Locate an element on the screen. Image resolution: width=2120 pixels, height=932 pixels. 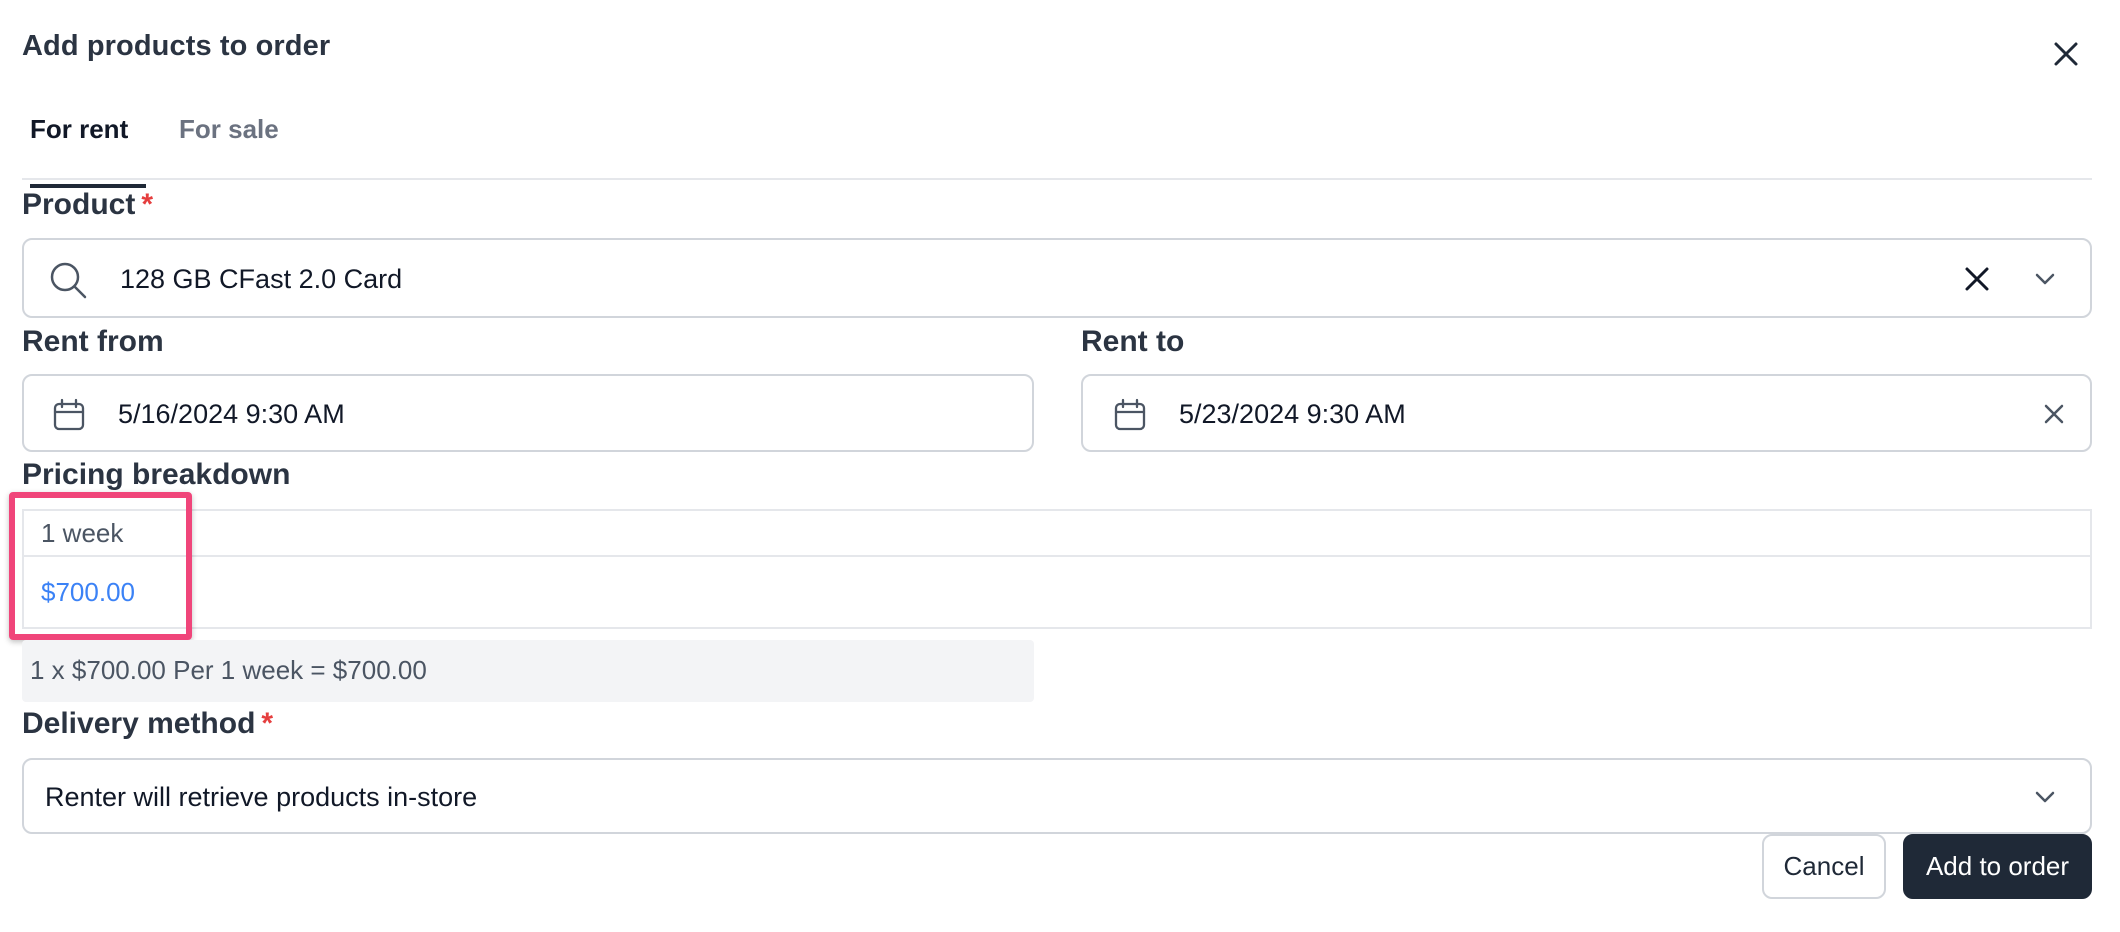
pricing-table: 1 week $700.00 is located at coordinates (1057, 569).